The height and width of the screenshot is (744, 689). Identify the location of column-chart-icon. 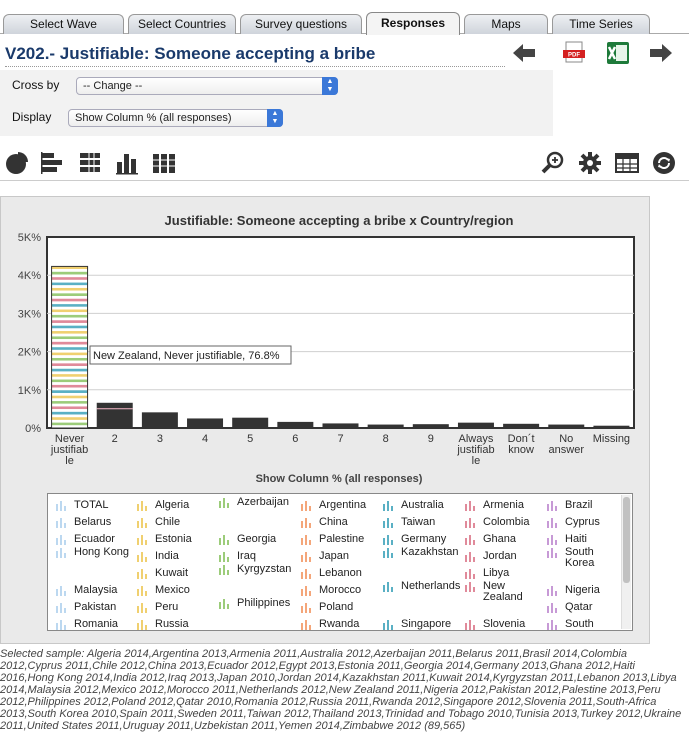
(127, 163).